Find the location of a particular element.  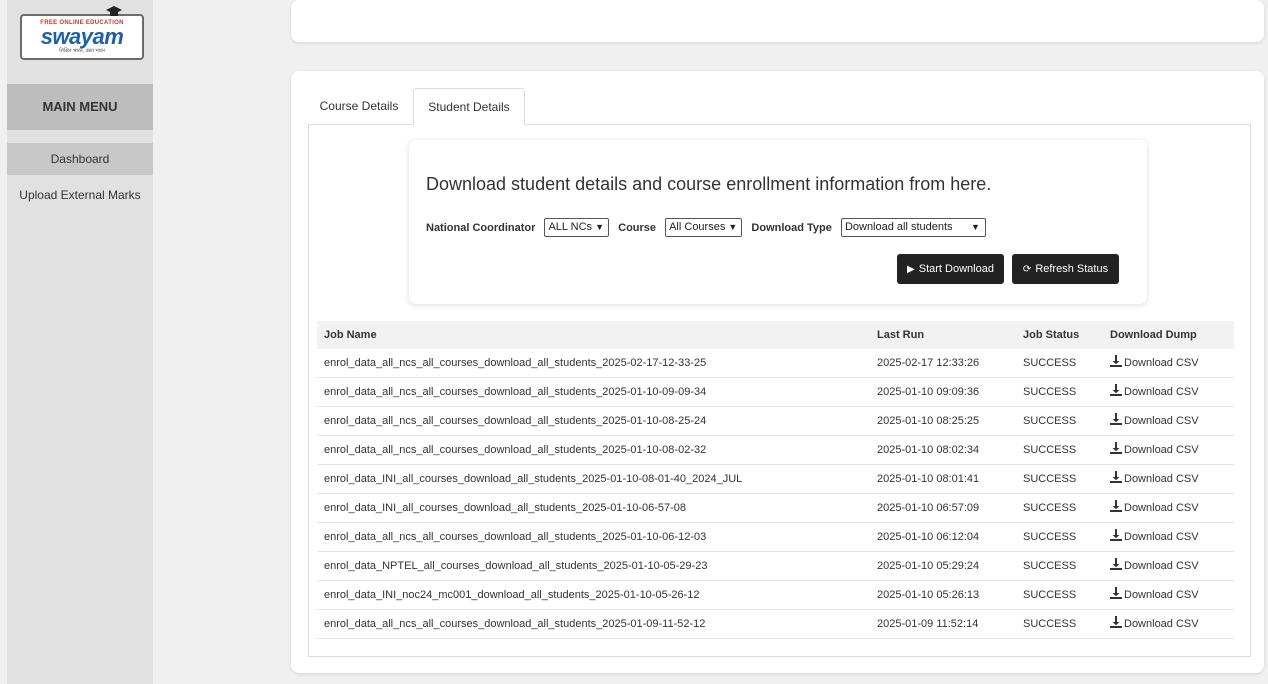

course-select-value: All Courses is located at coordinates (697, 227).